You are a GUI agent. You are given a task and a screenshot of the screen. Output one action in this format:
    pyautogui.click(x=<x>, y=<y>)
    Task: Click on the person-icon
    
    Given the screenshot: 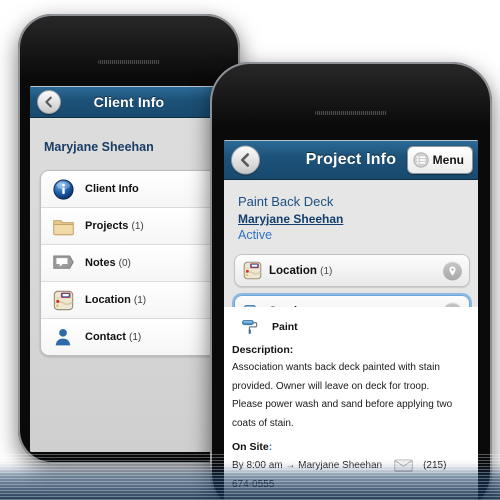 What is the action you would take?
    pyautogui.click(x=63, y=337)
    